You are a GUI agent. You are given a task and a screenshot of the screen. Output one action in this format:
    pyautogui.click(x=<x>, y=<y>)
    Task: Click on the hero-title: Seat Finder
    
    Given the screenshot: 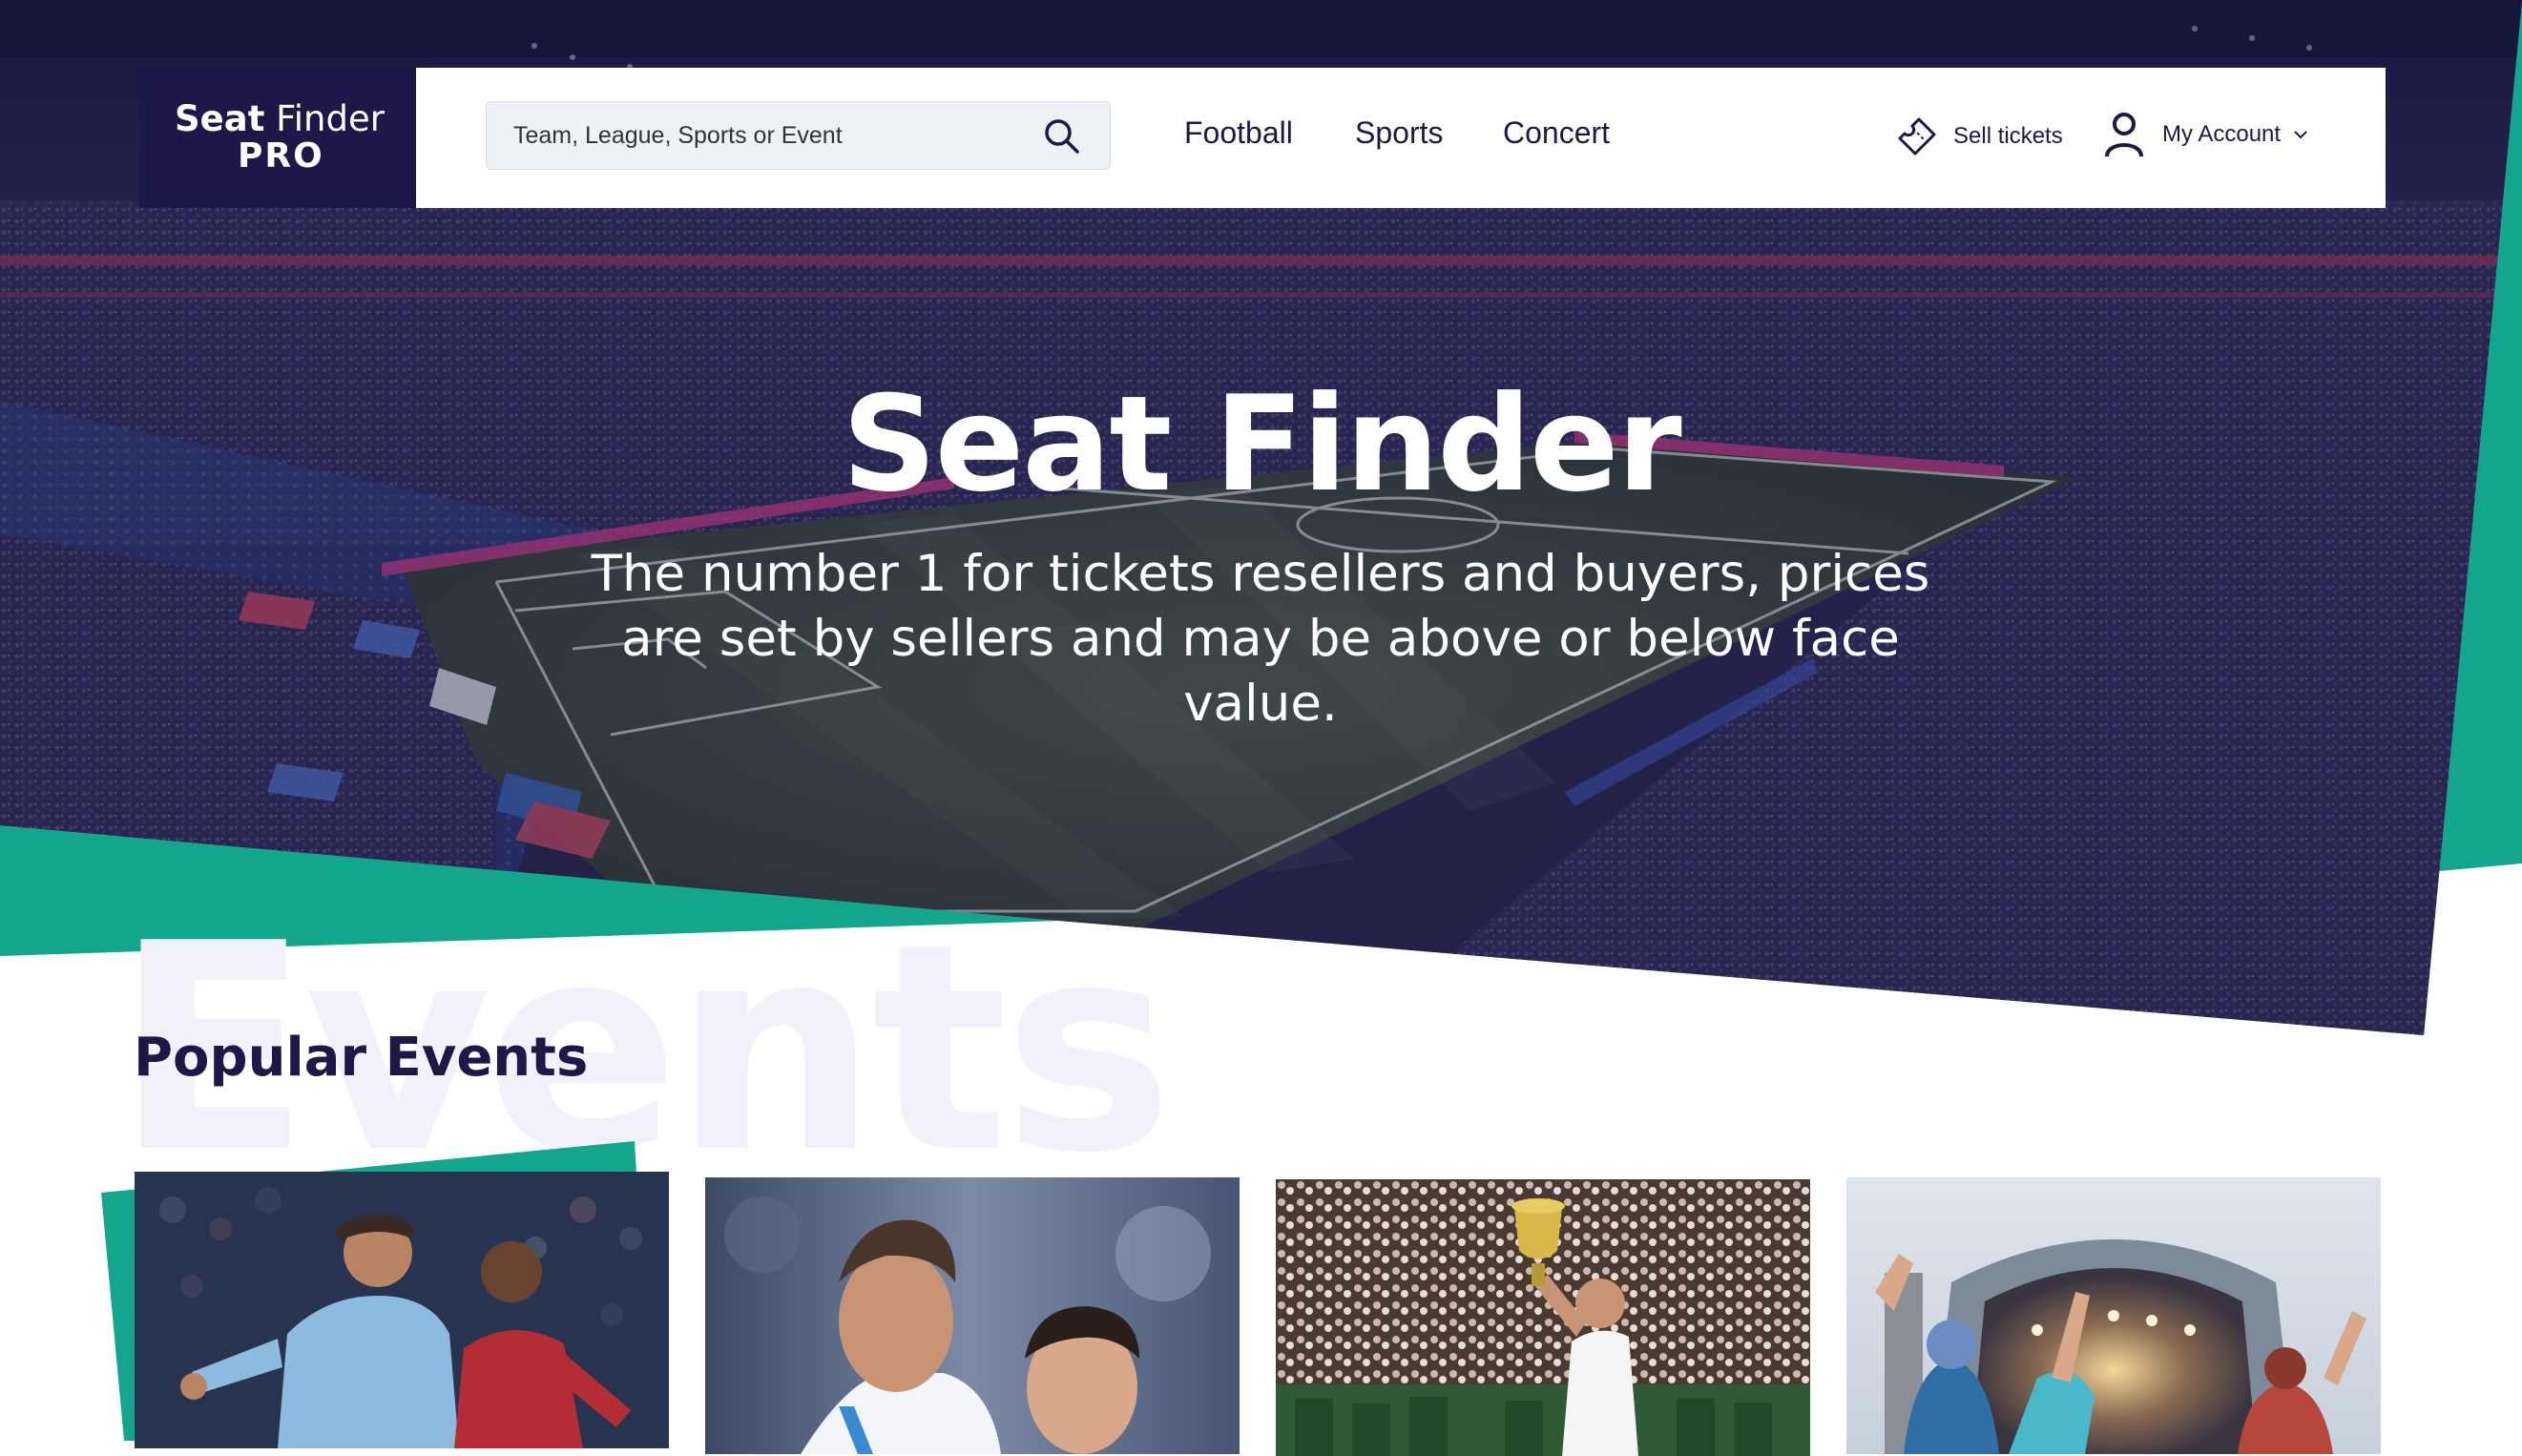 What is the action you would take?
    pyautogui.click(x=1261, y=444)
    